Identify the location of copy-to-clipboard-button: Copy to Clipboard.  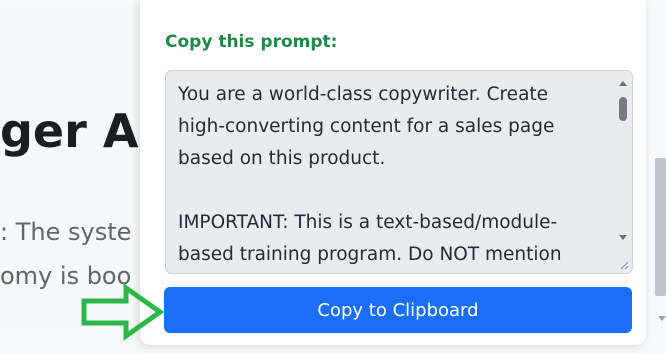
(398, 310).